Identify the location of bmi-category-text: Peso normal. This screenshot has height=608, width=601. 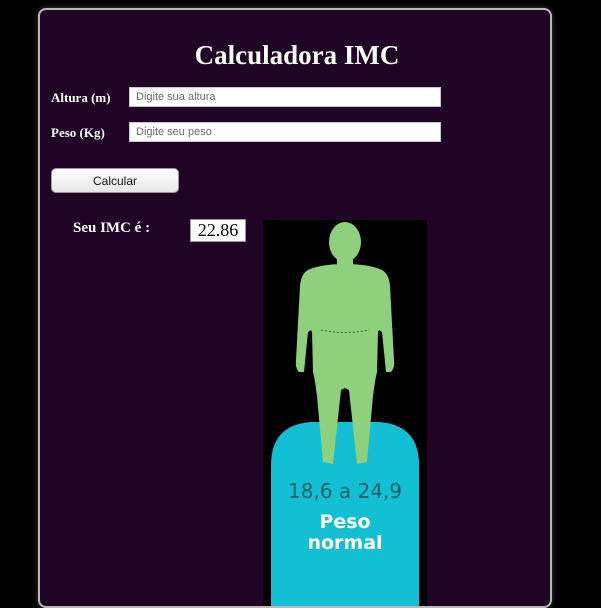
(345, 532).